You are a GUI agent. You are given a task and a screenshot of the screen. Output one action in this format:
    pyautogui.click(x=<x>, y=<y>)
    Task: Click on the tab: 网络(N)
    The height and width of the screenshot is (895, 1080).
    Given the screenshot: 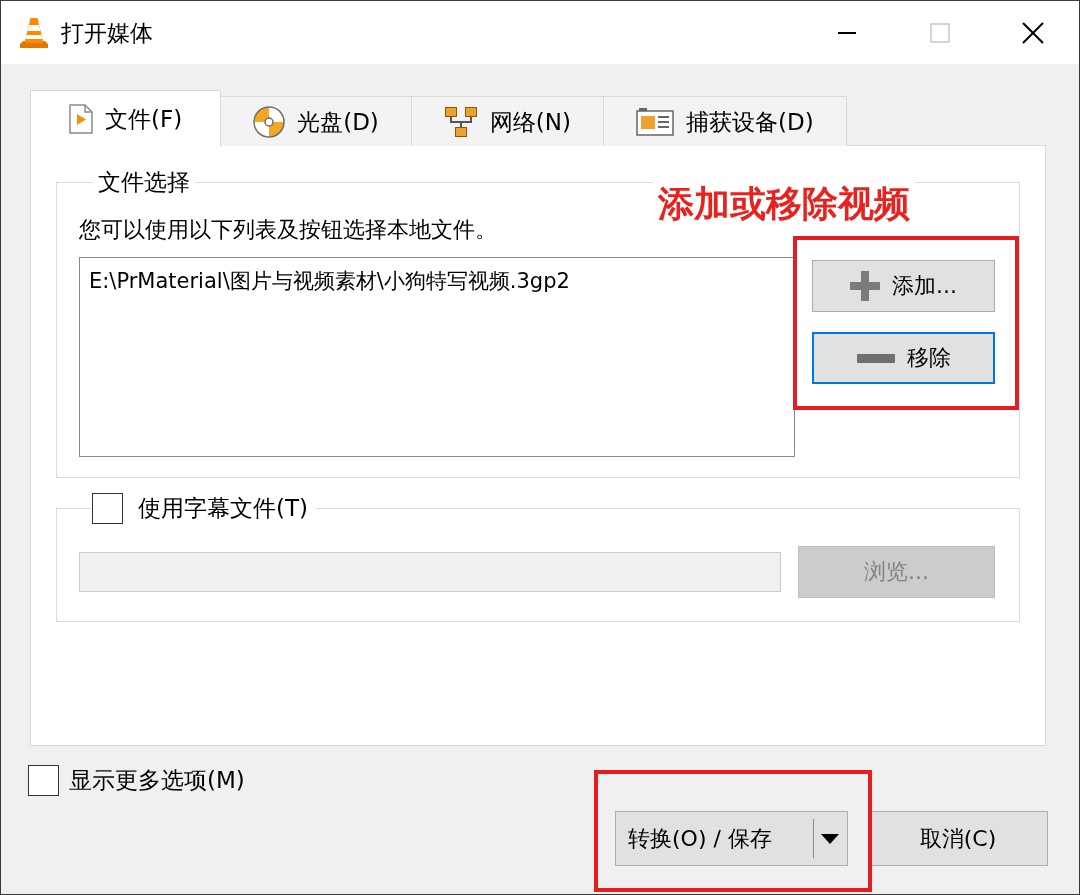 What is the action you would take?
    pyautogui.click(x=507, y=121)
    